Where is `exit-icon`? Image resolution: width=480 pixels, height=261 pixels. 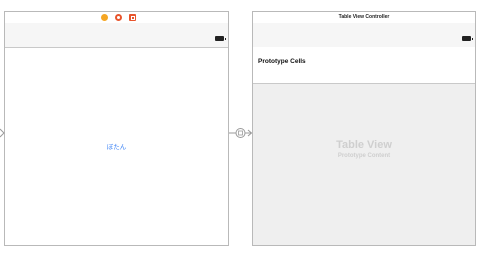 exit-icon is located at coordinates (132, 17).